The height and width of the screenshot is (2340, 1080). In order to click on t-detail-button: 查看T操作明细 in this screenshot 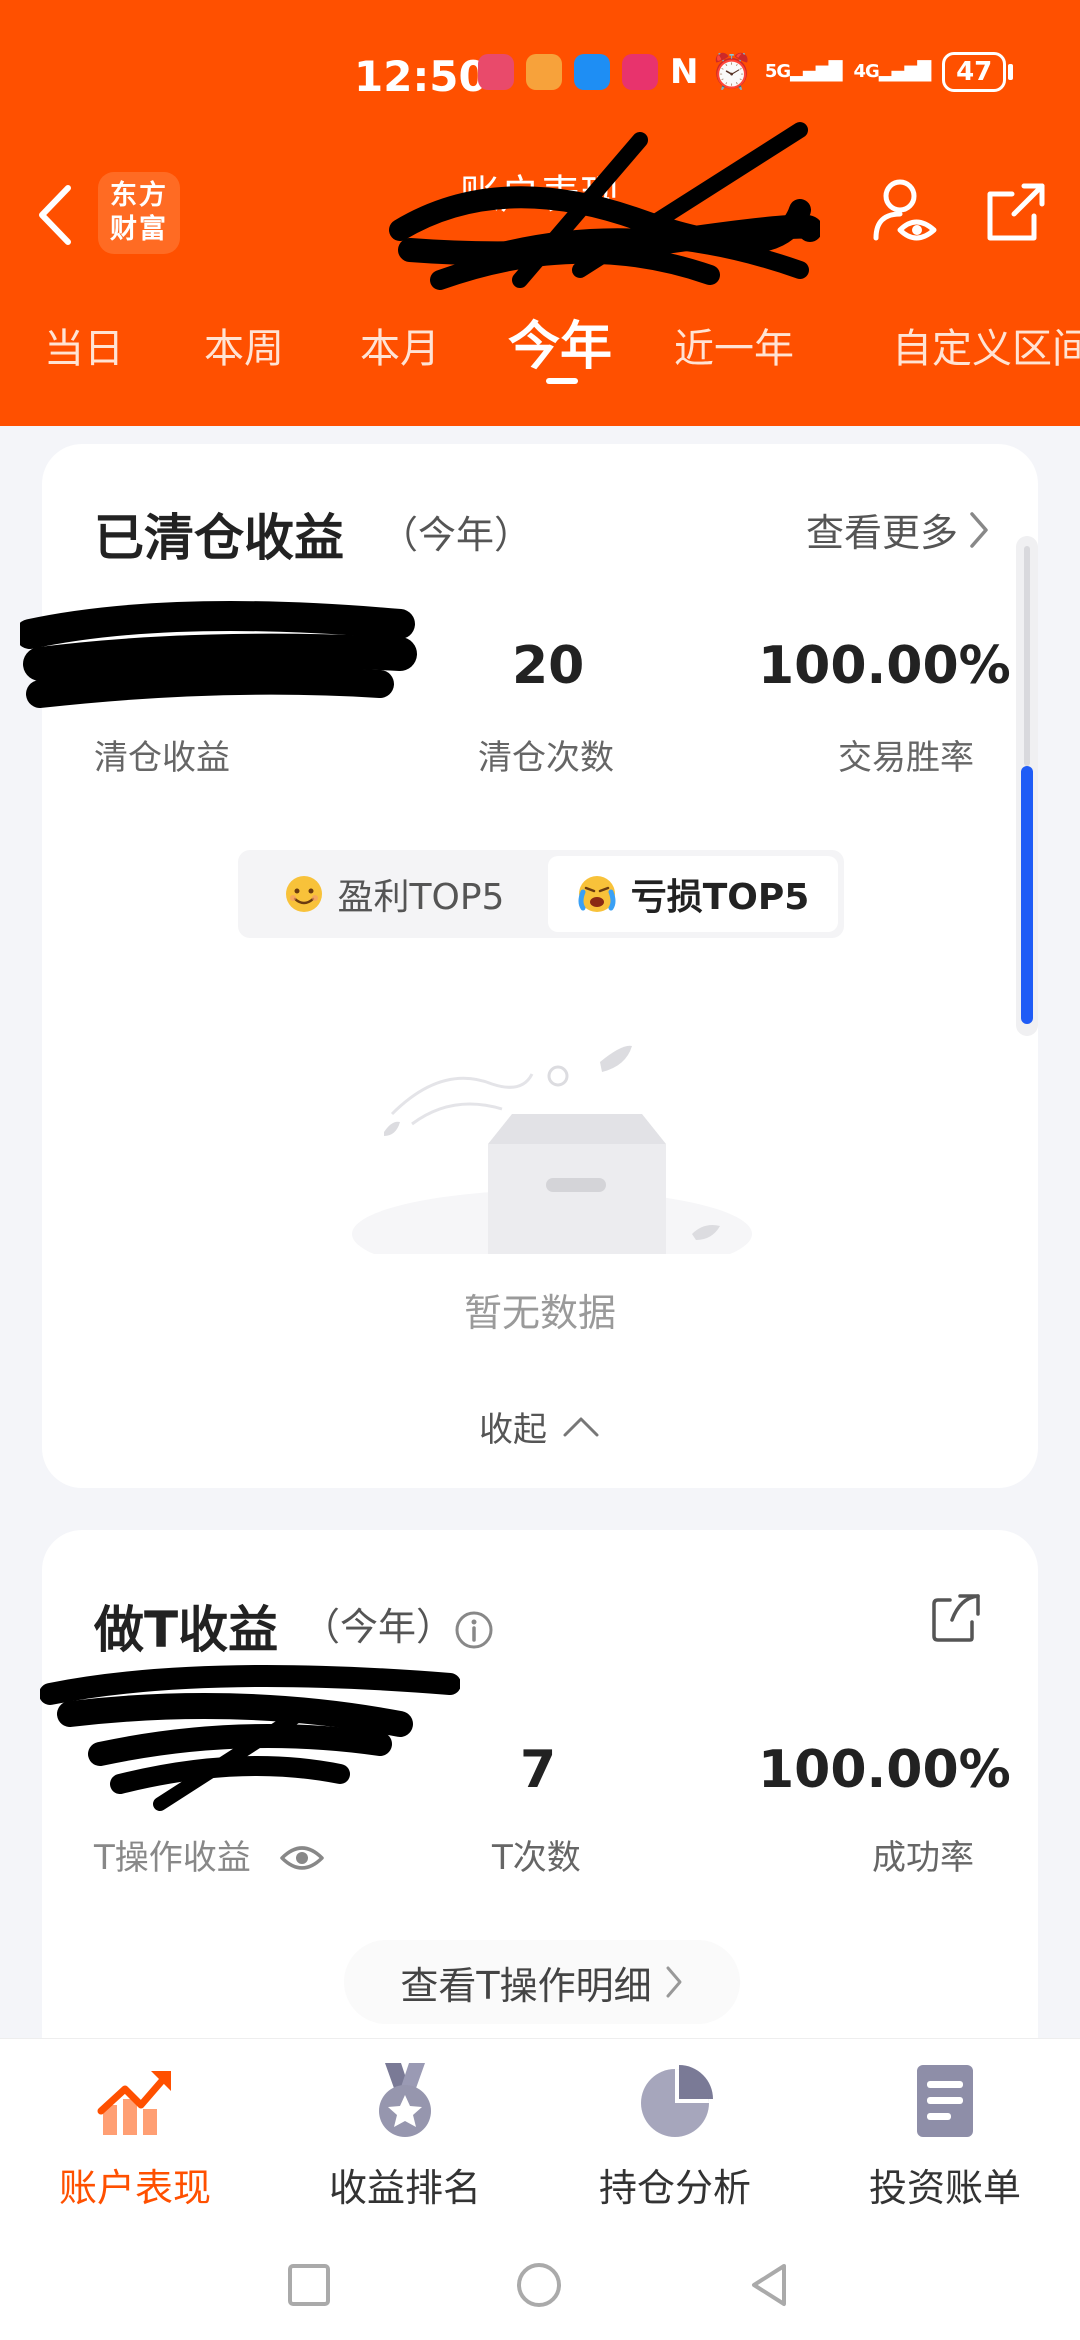, I will do `click(542, 1982)`.